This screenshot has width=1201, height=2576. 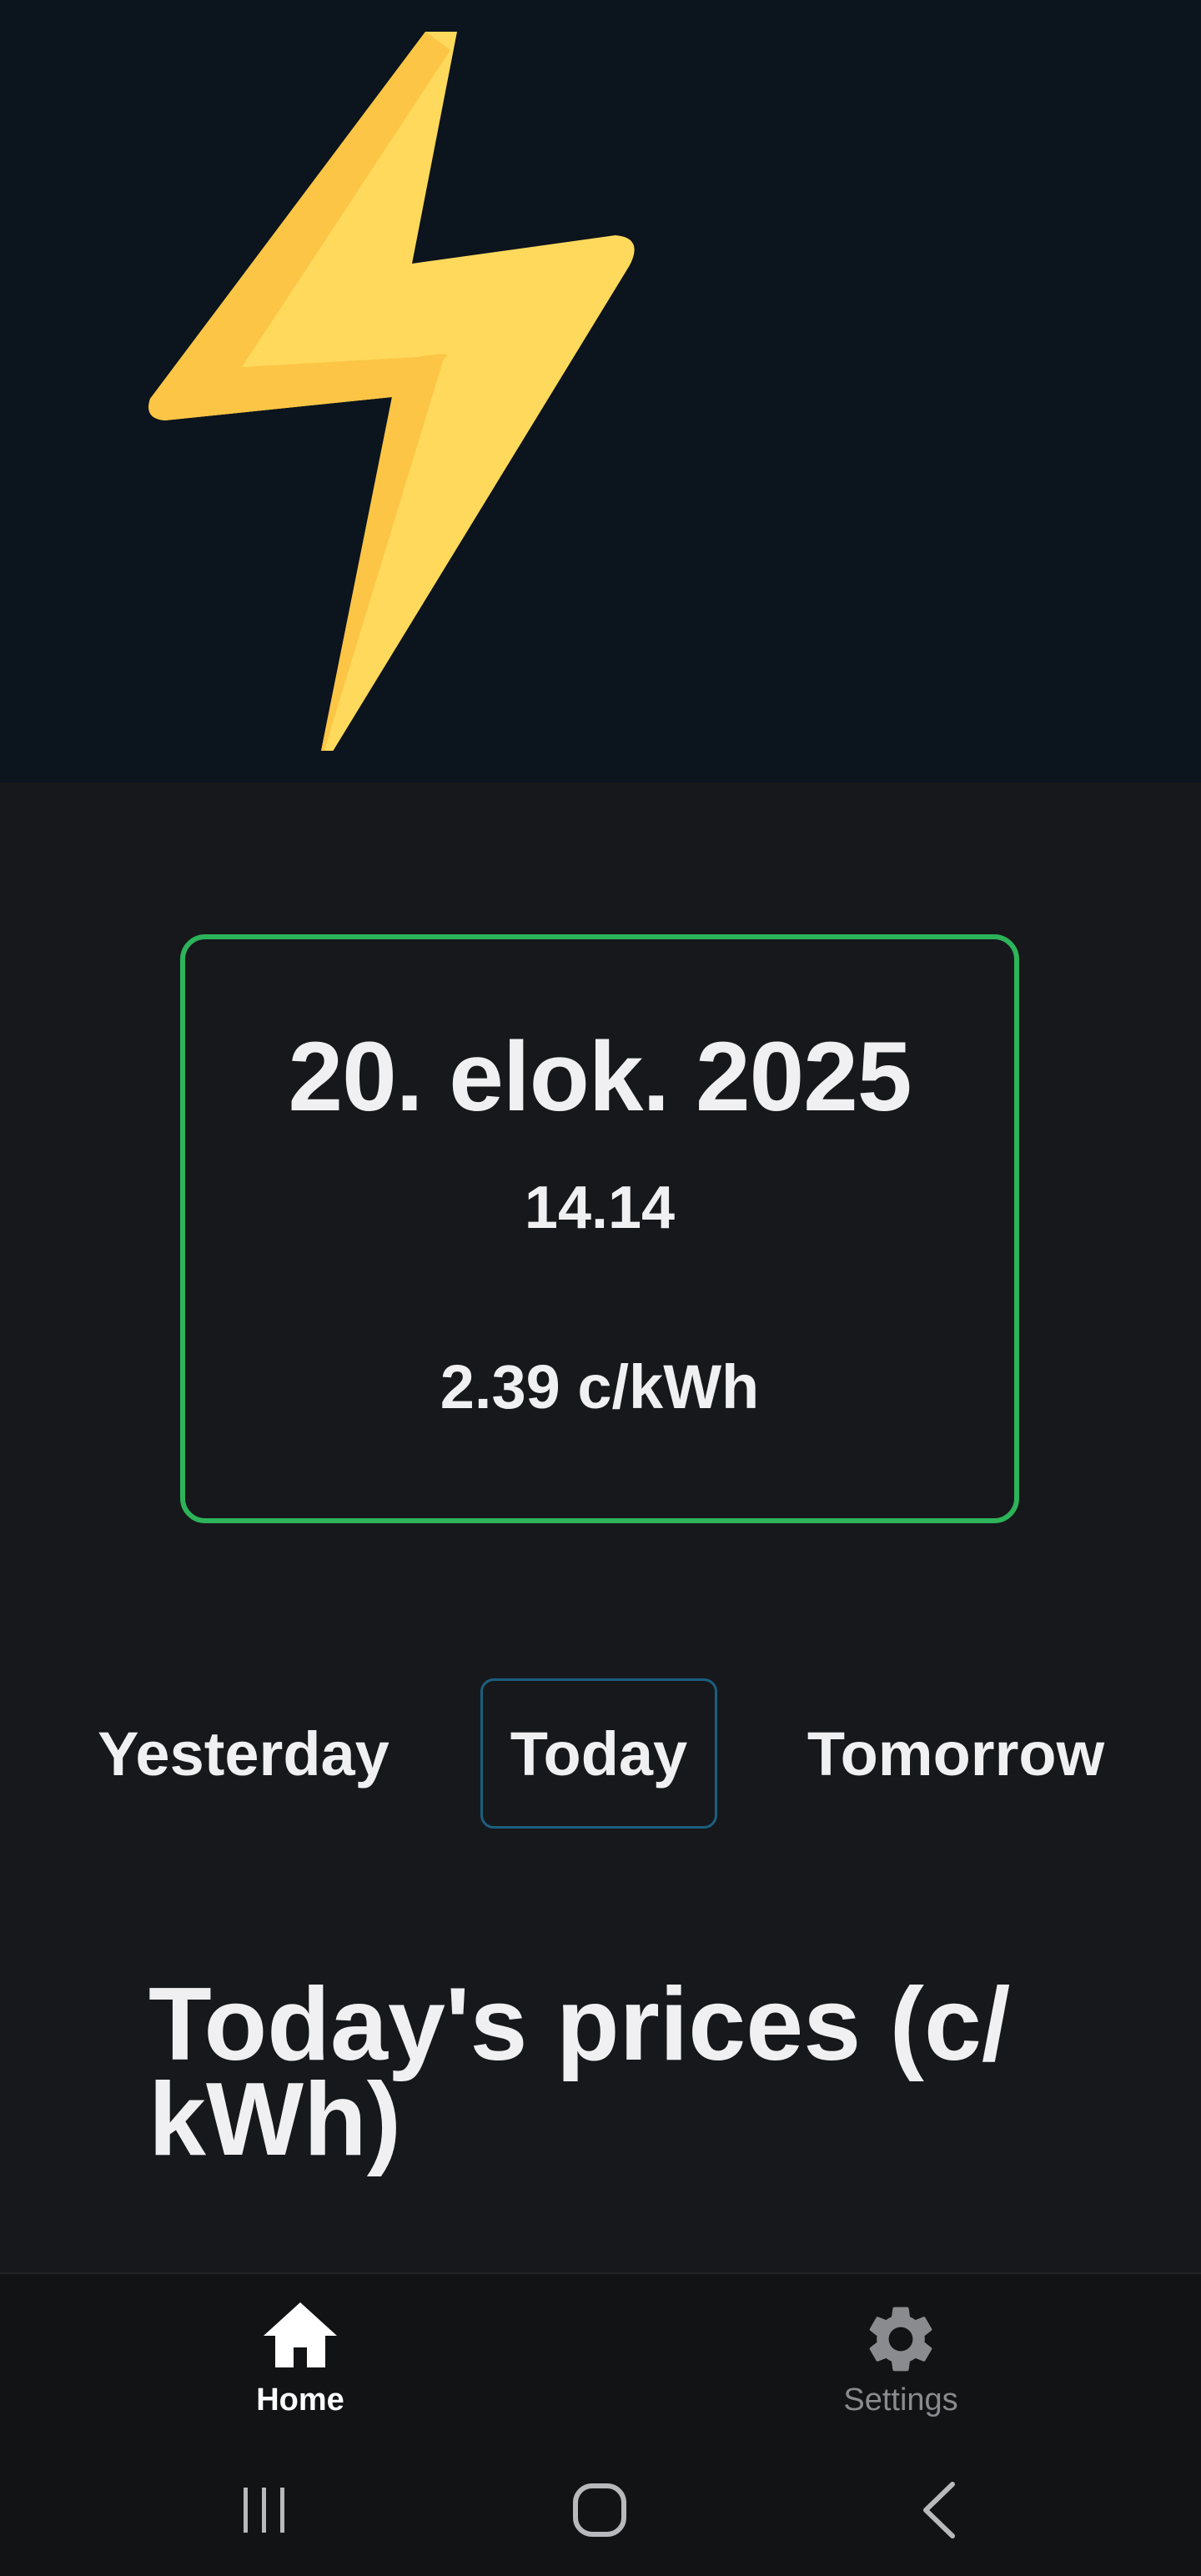 What do you see at coordinates (901, 2339) in the screenshot?
I see `gear-icon` at bounding box center [901, 2339].